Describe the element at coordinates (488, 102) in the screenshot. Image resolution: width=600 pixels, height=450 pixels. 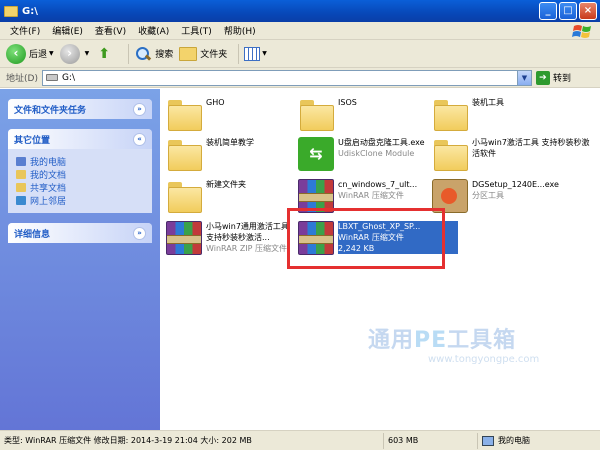
I see `item-name: 装机工具` at that location.